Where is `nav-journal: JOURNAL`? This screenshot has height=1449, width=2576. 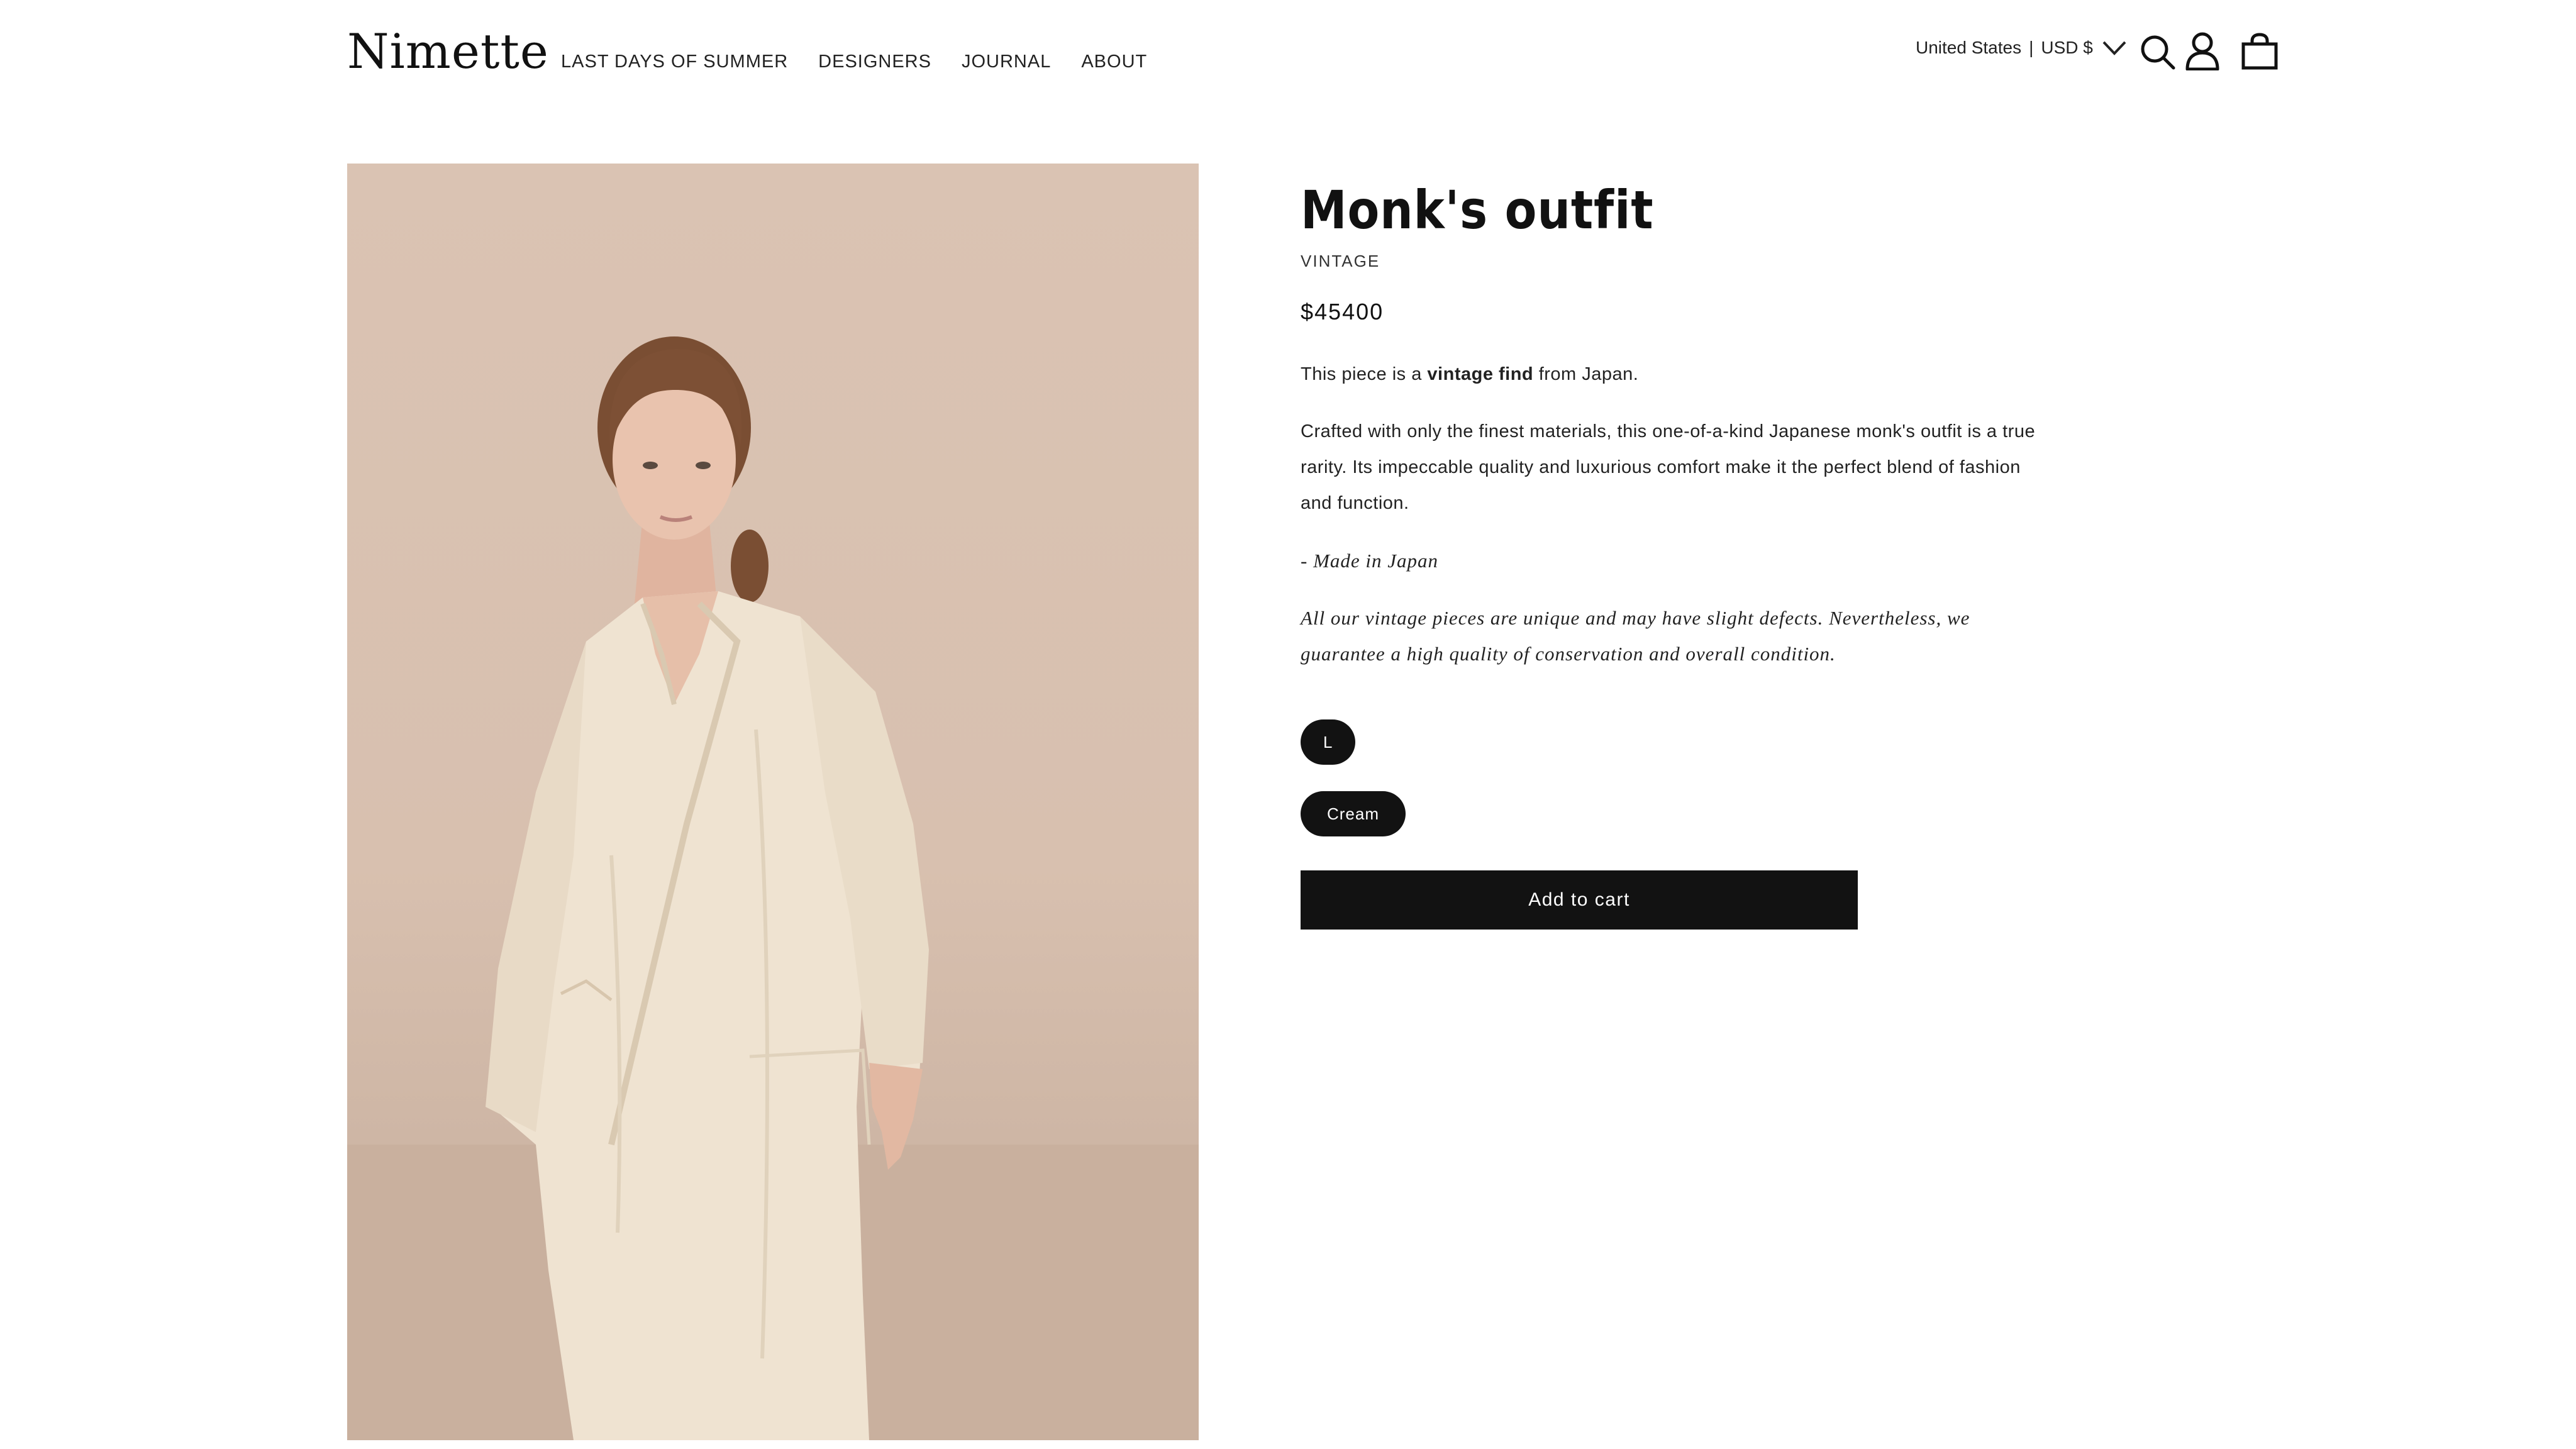 nav-journal: JOURNAL is located at coordinates (1006, 62).